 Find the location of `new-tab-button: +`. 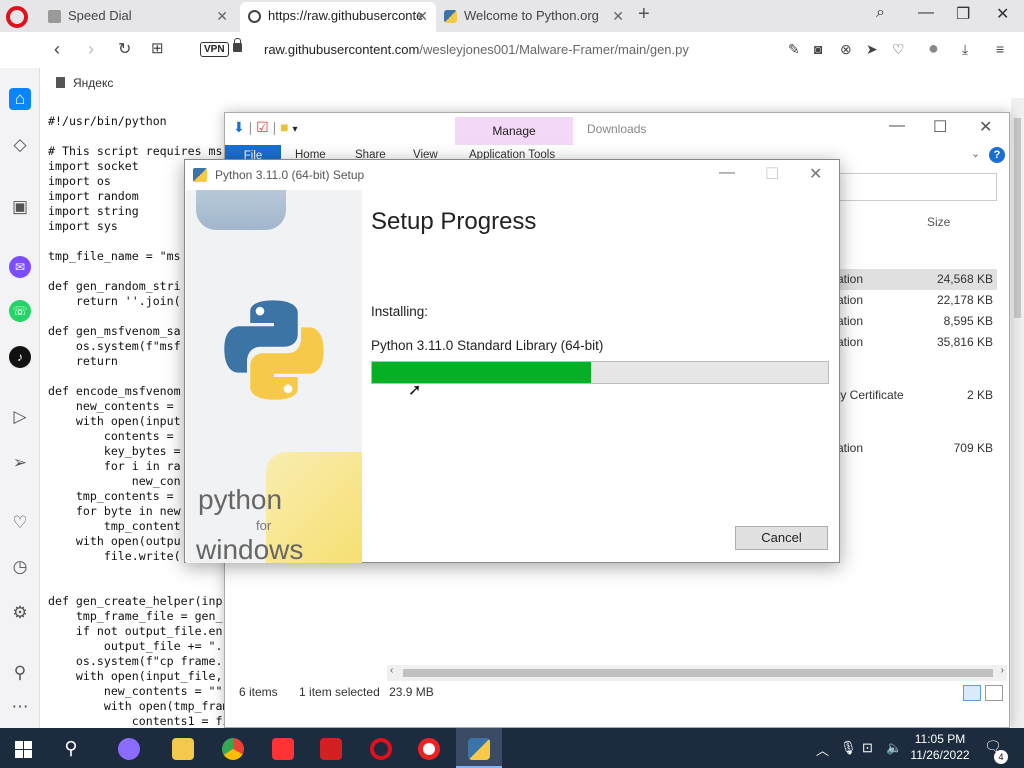

new-tab-button: + is located at coordinates (644, 14).